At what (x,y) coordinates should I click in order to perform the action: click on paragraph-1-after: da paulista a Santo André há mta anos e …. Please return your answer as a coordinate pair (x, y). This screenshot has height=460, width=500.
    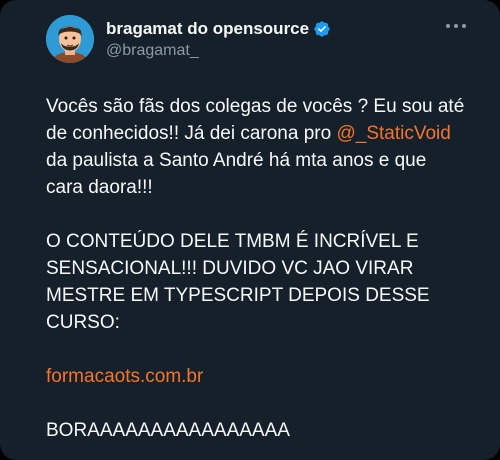
    Looking at the image, I should click on (236, 174).